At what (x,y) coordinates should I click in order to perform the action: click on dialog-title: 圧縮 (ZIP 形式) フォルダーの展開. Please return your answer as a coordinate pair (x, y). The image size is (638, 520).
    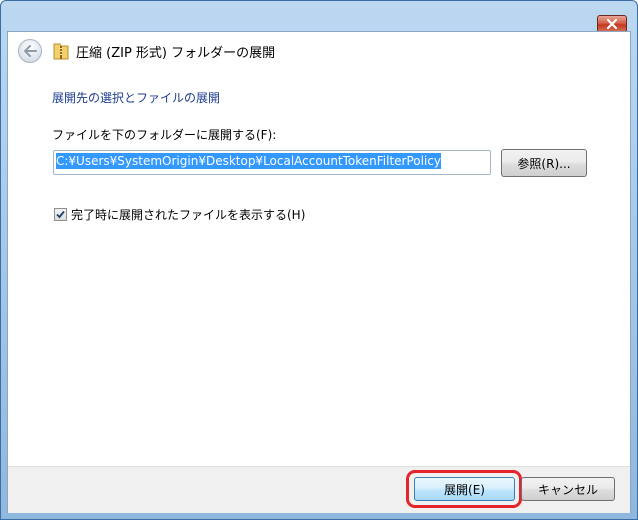
    Looking at the image, I should click on (176, 53).